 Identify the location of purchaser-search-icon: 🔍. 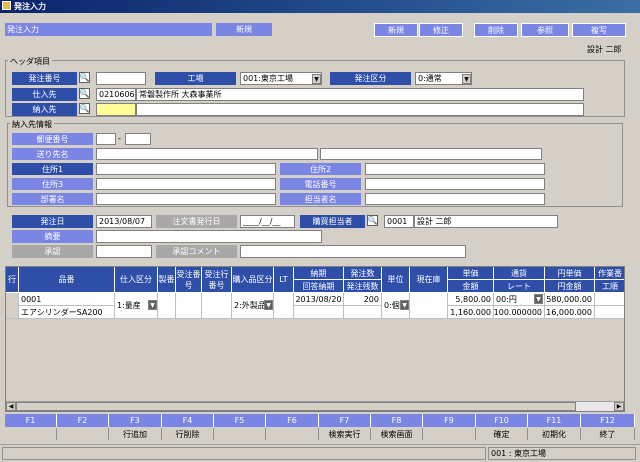
(372, 220).